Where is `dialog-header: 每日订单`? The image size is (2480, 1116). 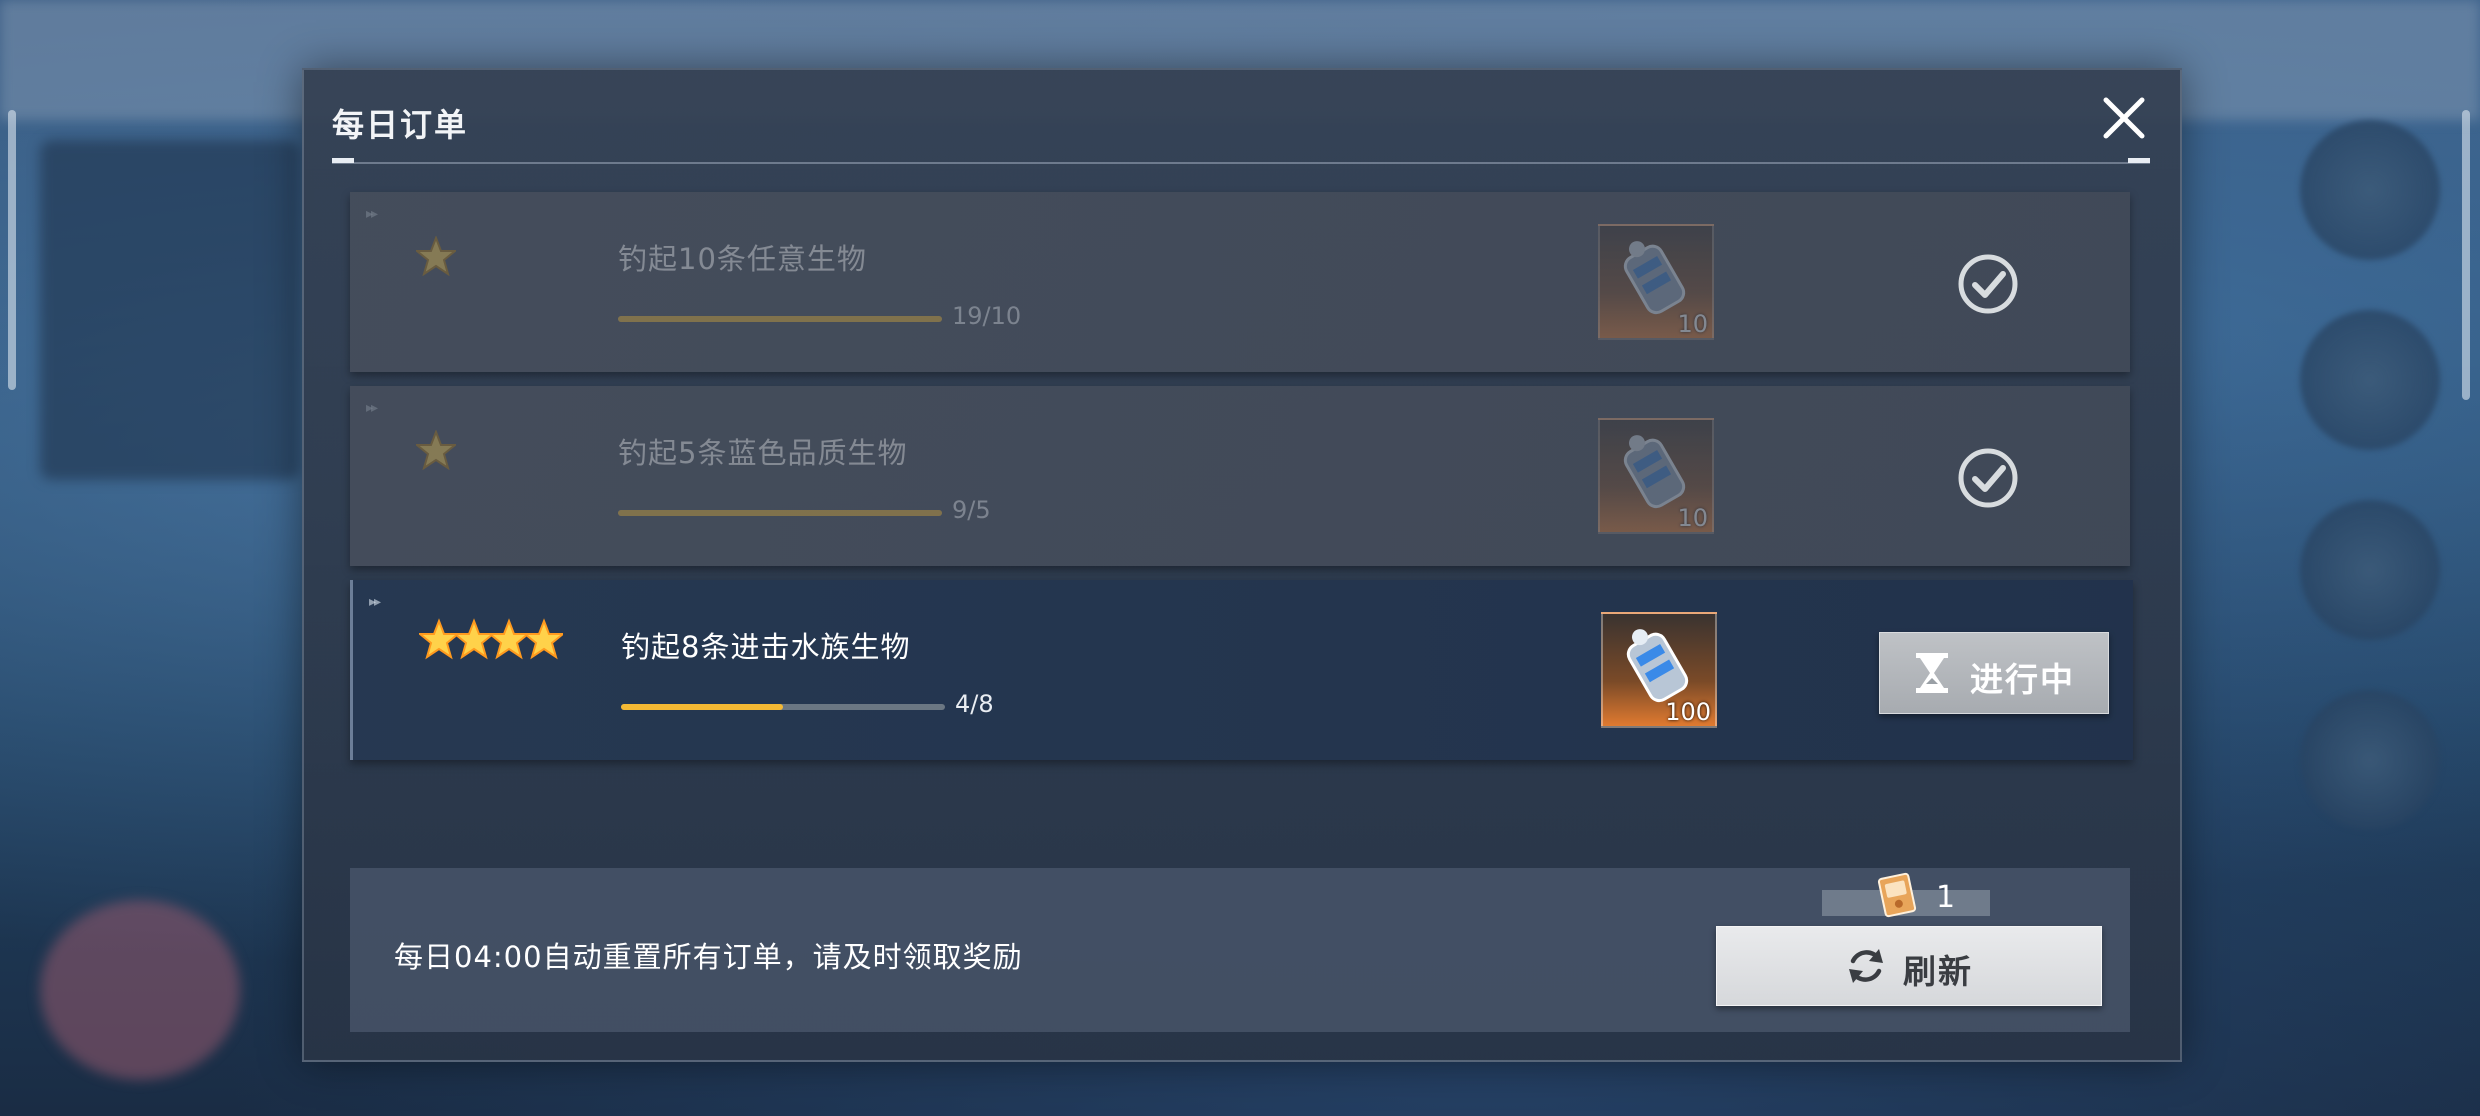
dialog-header: 每日订单 is located at coordinates (1242, 116).